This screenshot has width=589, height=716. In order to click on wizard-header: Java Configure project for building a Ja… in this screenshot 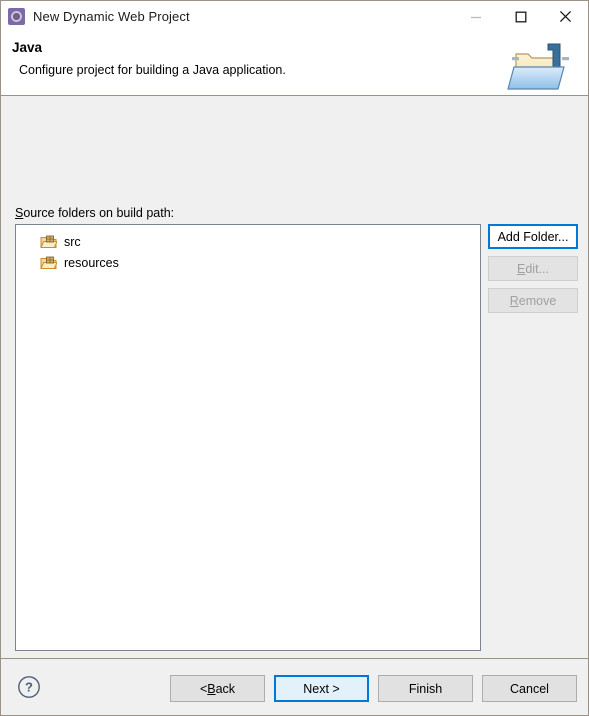, I will do `click(294, 64)`.